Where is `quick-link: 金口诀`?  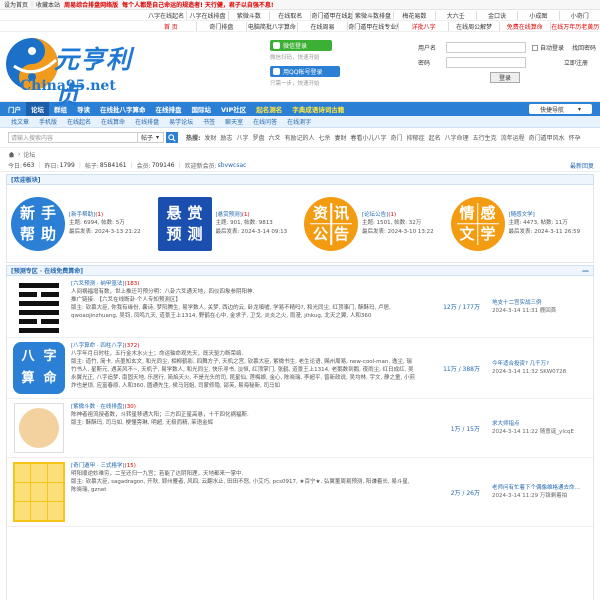
quick-link: 金口诀 is located at coordinates (496, 15).